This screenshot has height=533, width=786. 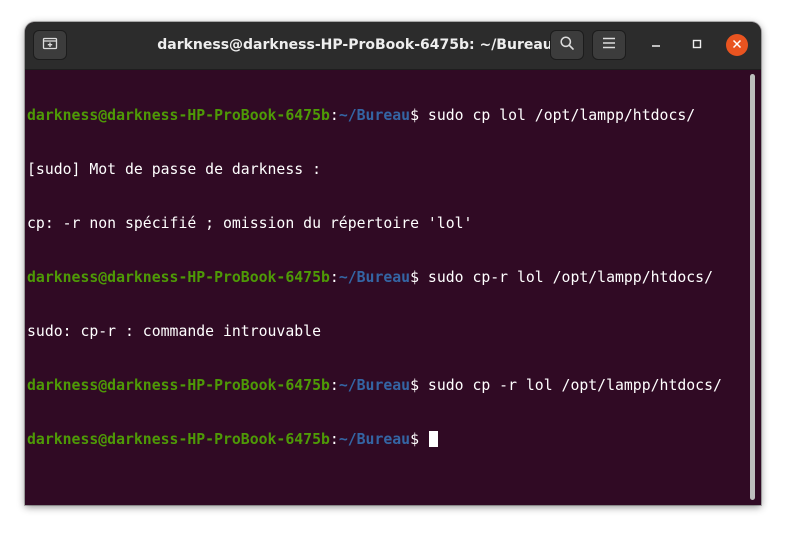 I want to click on search-icon, so click(x=567, y=45).